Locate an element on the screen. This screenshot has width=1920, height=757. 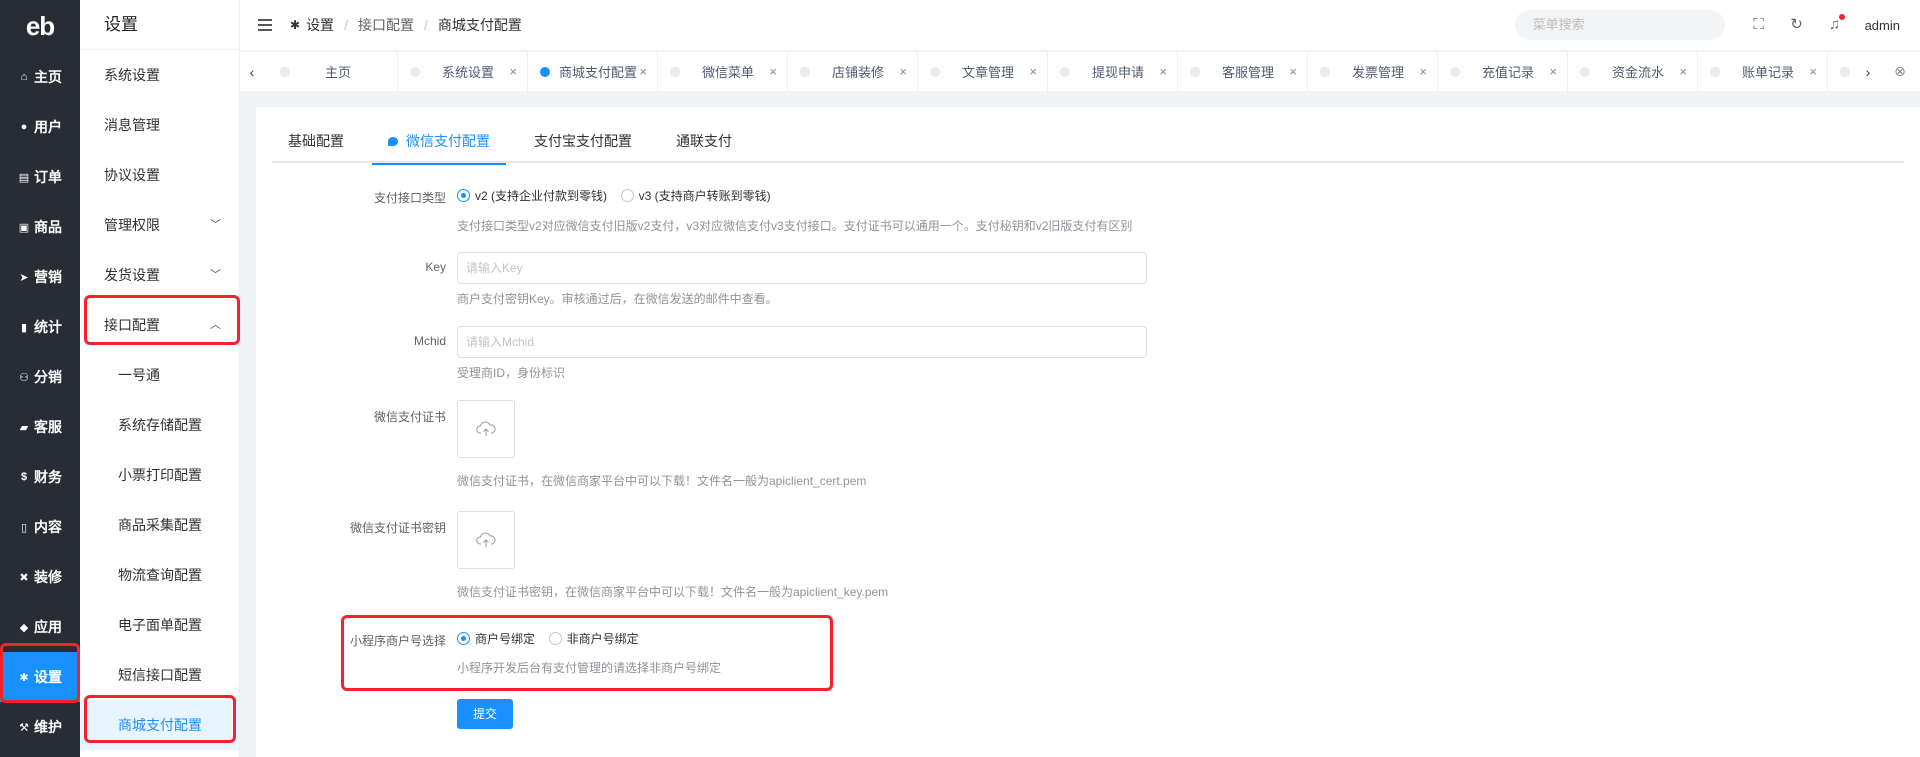
submenu-item-shipping: 发货设置 ﹀ is located at coordinates (159, 275).